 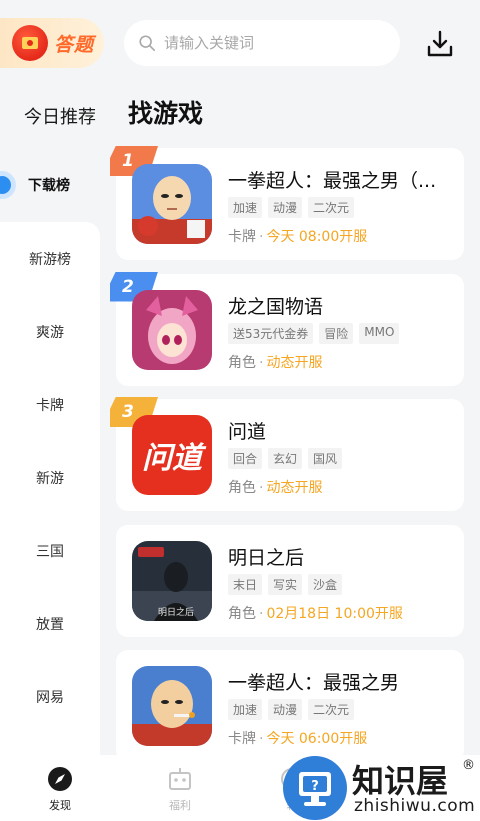 I want to click on sidebar-item-new: 新游, so click(x=50, y=477).